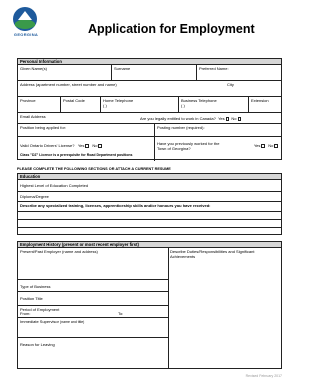 This screenshot has height=386, width=320. I want to click on highest-level-label: Highest Level of Education Completed, so click(54, 185).